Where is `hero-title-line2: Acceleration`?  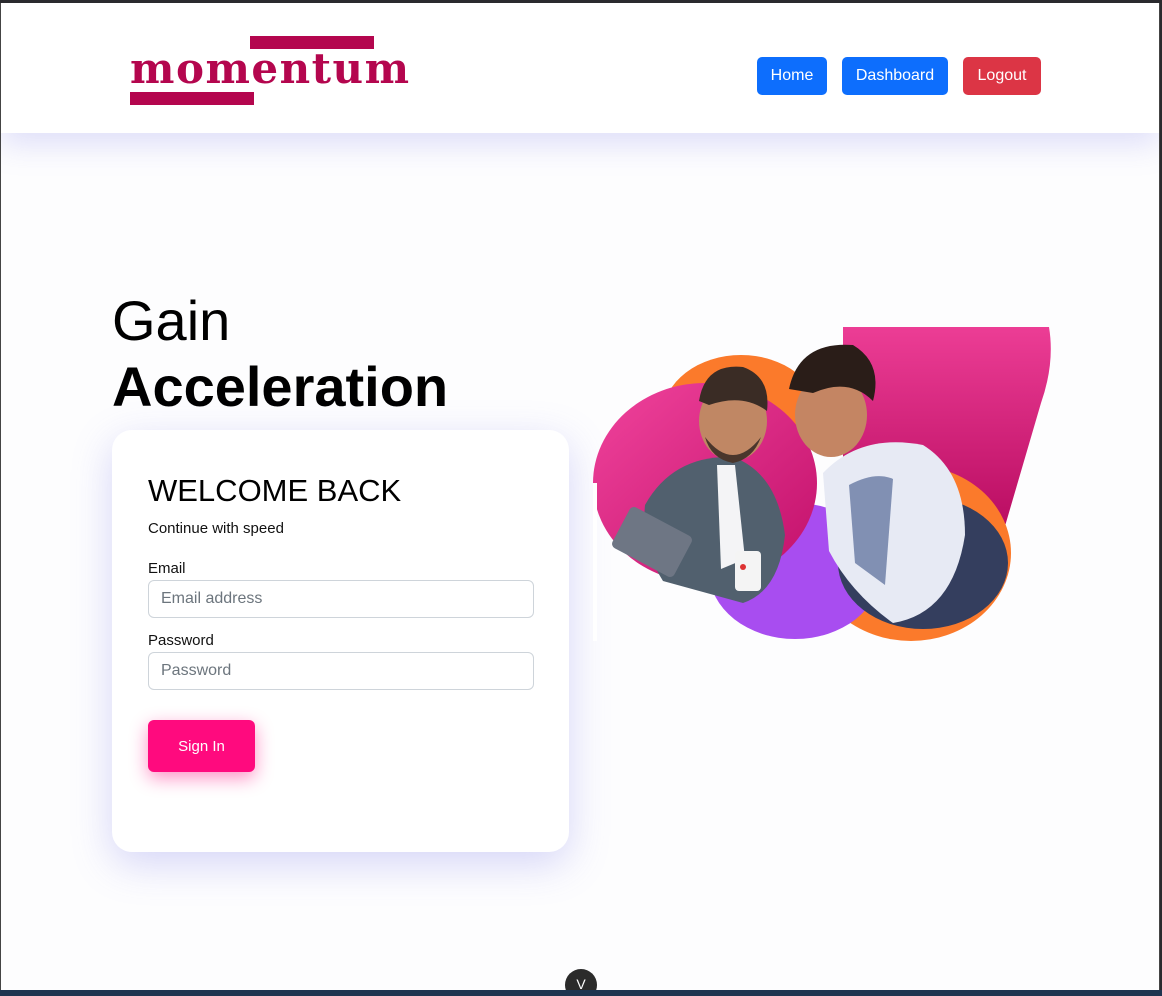 hero-title-line2: Acceleration is located at coordinates (280, 386).